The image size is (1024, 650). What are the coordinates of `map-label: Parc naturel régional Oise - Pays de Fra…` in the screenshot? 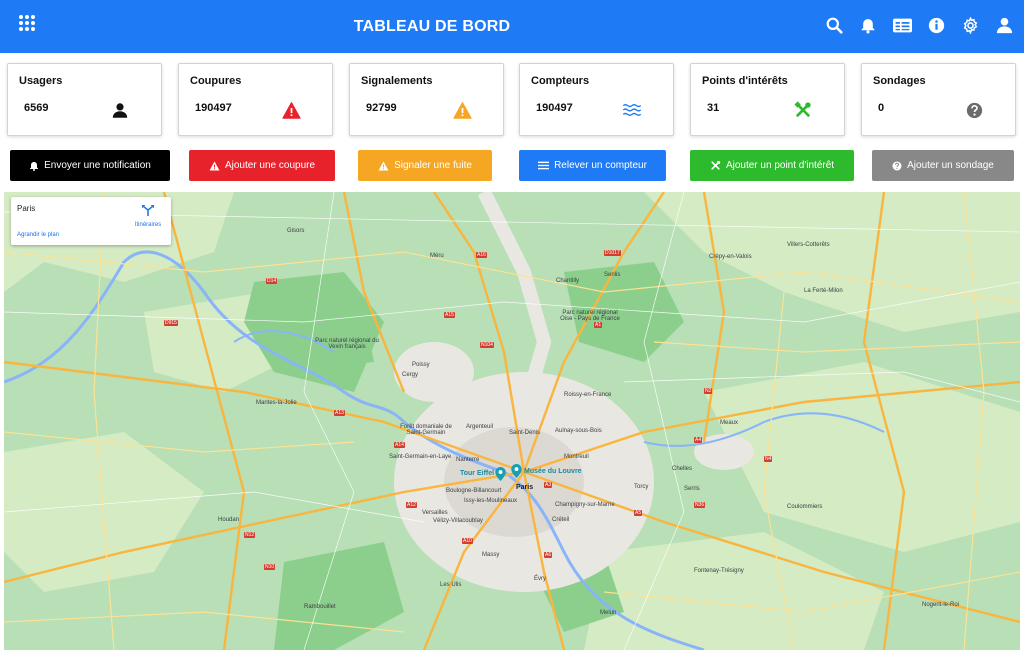 It's located at (590, 316).